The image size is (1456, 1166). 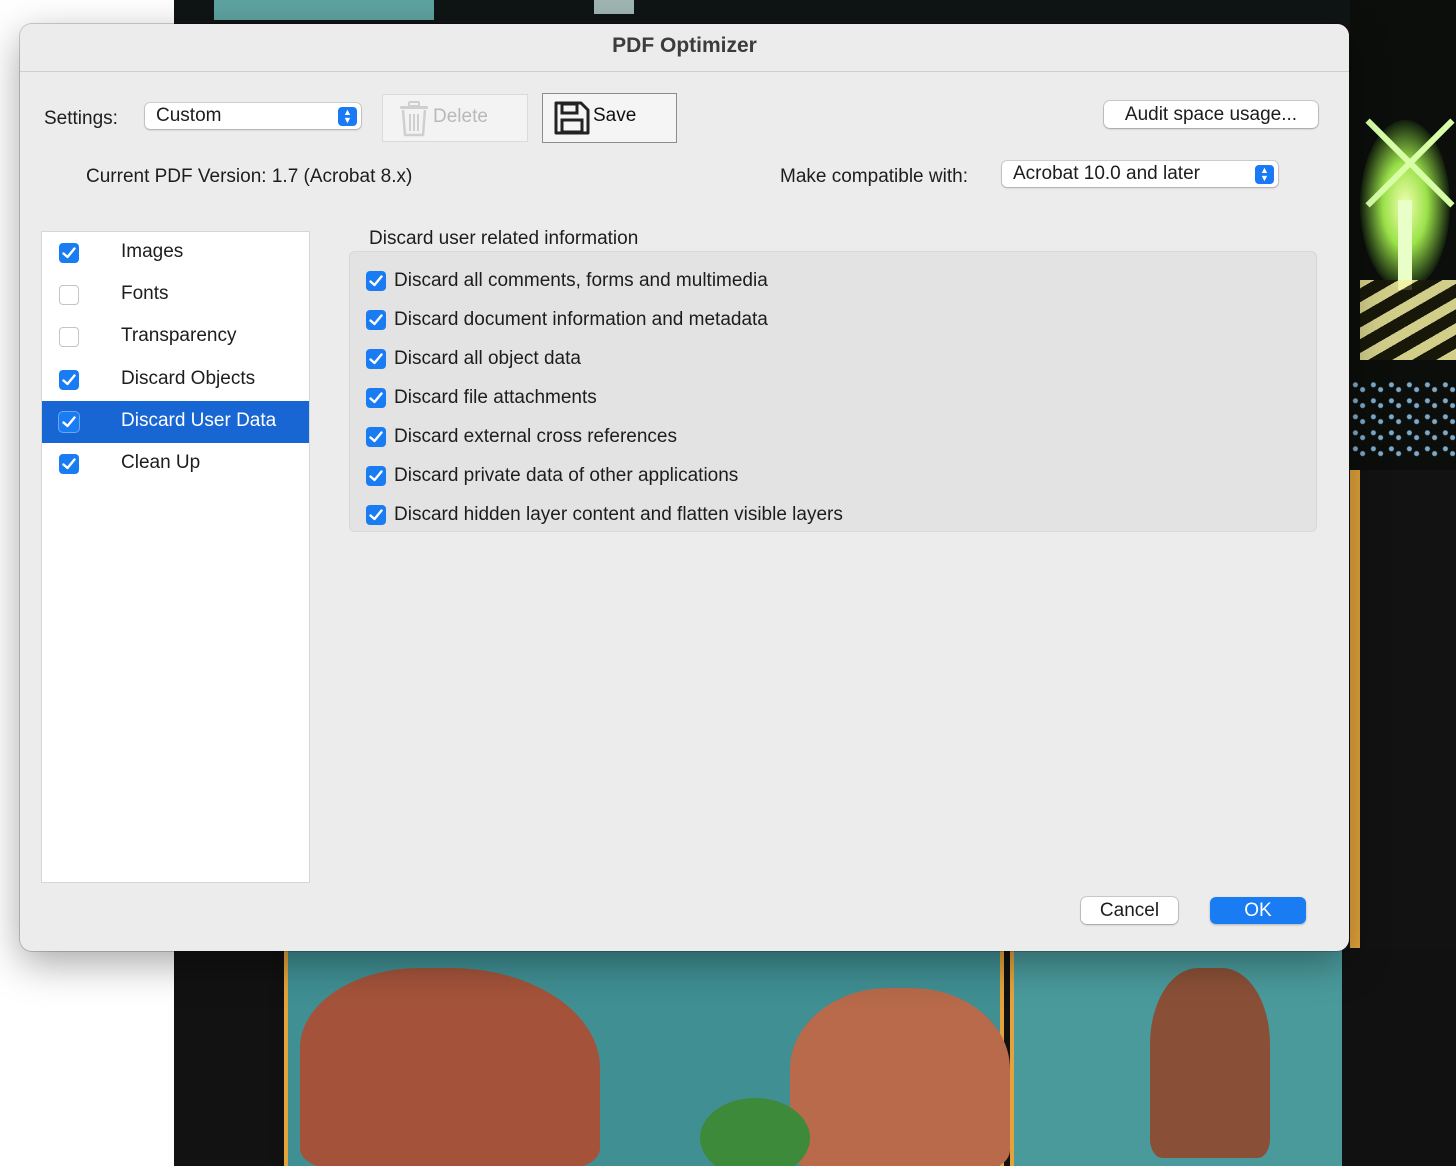 I want to click on category-label: Transparency, so click(x=179, y=335).